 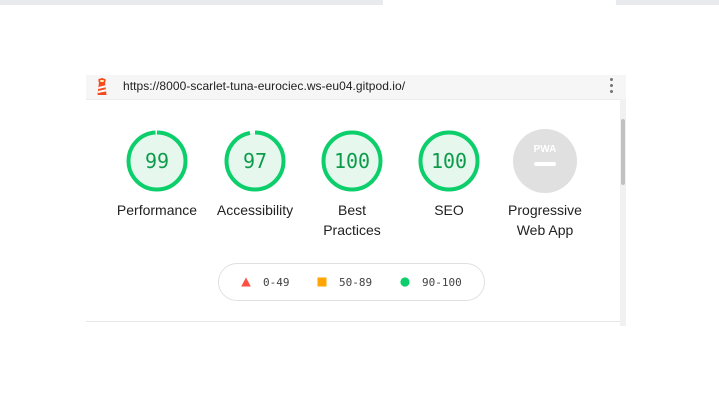 I want to click on accessibility-gauge-ring: 97, so click(x=255, y=161).